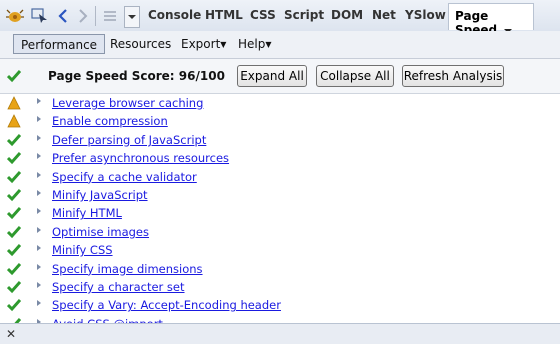 The width and height of the screenshot is (560, 344). What do you see at coordinates (280, 158) in the screenshot?
I see `rule-row: Prefer asynchronous resources` at bounding box center [280, 158].